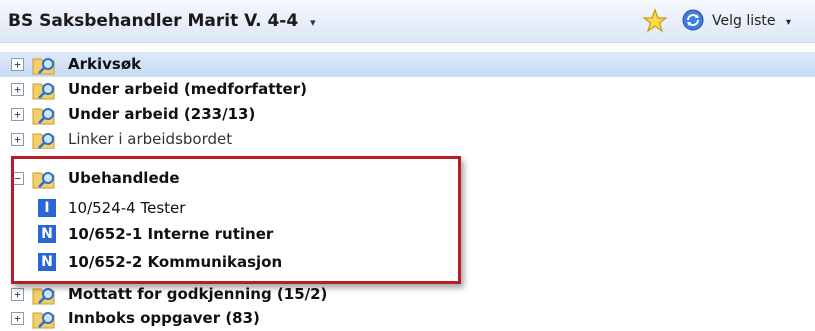  What do you see at coordinates (198, 294) in the screenshot?
I see `tree-item-label: Mottatt for godkjenning (15/2)` at bounding box center [198, 294].